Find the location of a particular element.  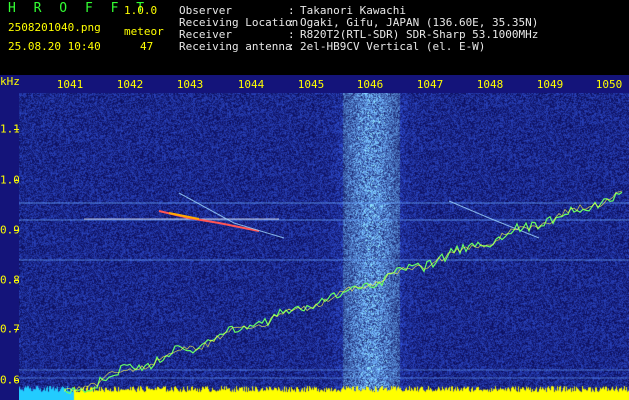

freq-tick-label: 1042 is located at coordinates (130, 84).